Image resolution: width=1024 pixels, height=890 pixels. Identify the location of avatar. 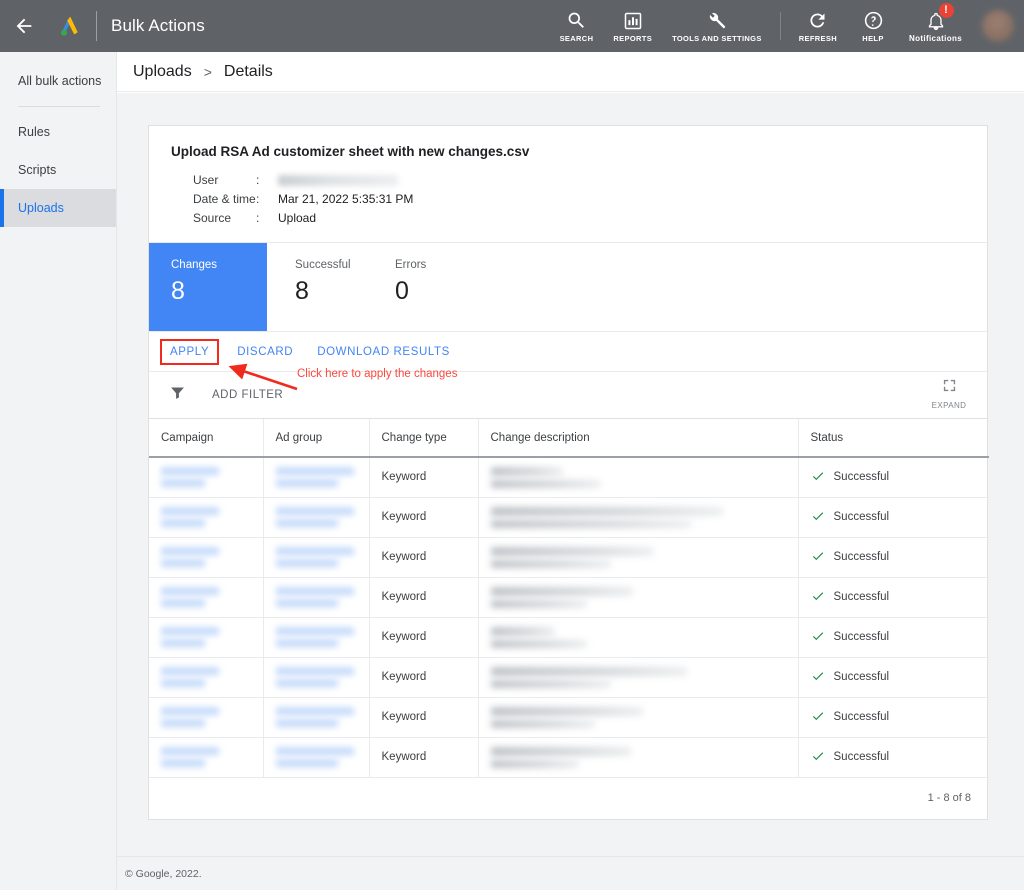
(998, 26).